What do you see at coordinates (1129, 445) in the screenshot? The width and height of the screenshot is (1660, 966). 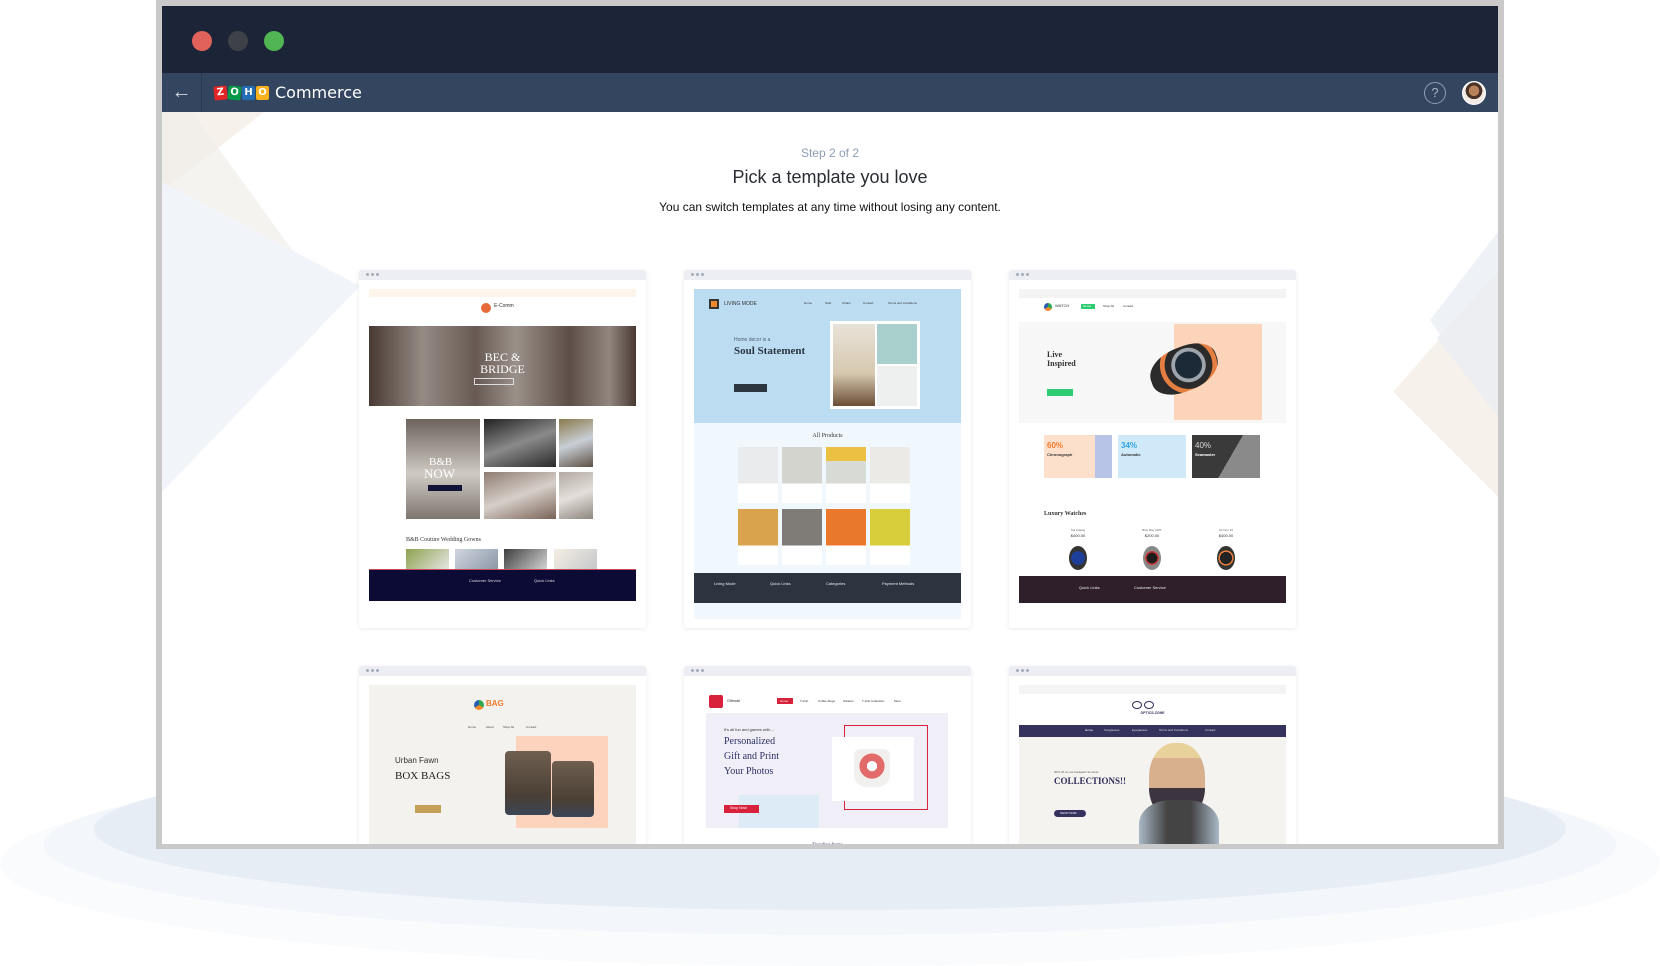 I see `promo-value: 34%` at bounding box center [1129, 445].